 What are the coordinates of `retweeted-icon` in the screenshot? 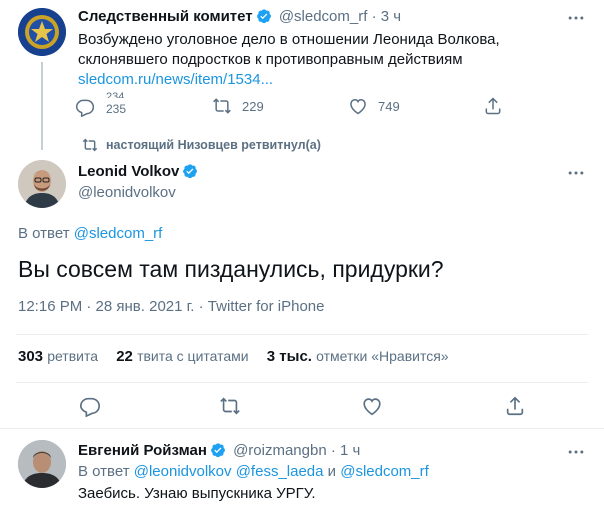 It's located at (90, 145).